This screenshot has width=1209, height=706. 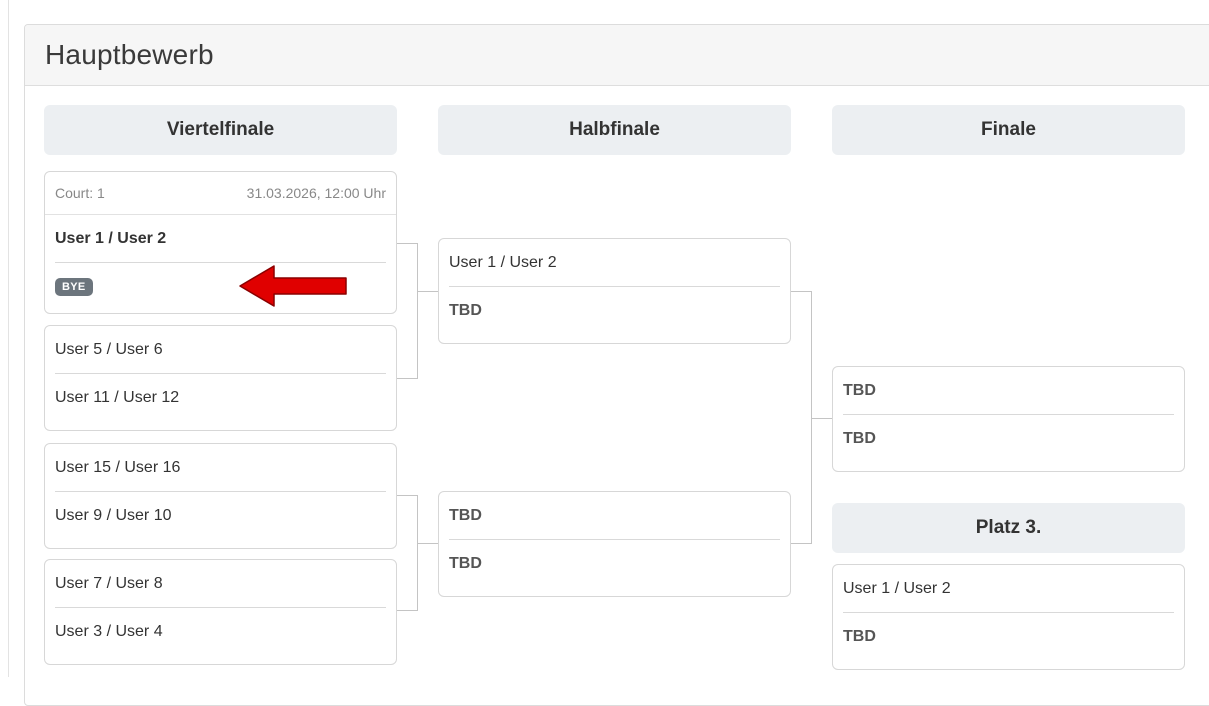 What do you see at coordinates (220, 583) in the screenshot?
I see `team-slot: User 7 / User 8` at bounding box center [220, 583].